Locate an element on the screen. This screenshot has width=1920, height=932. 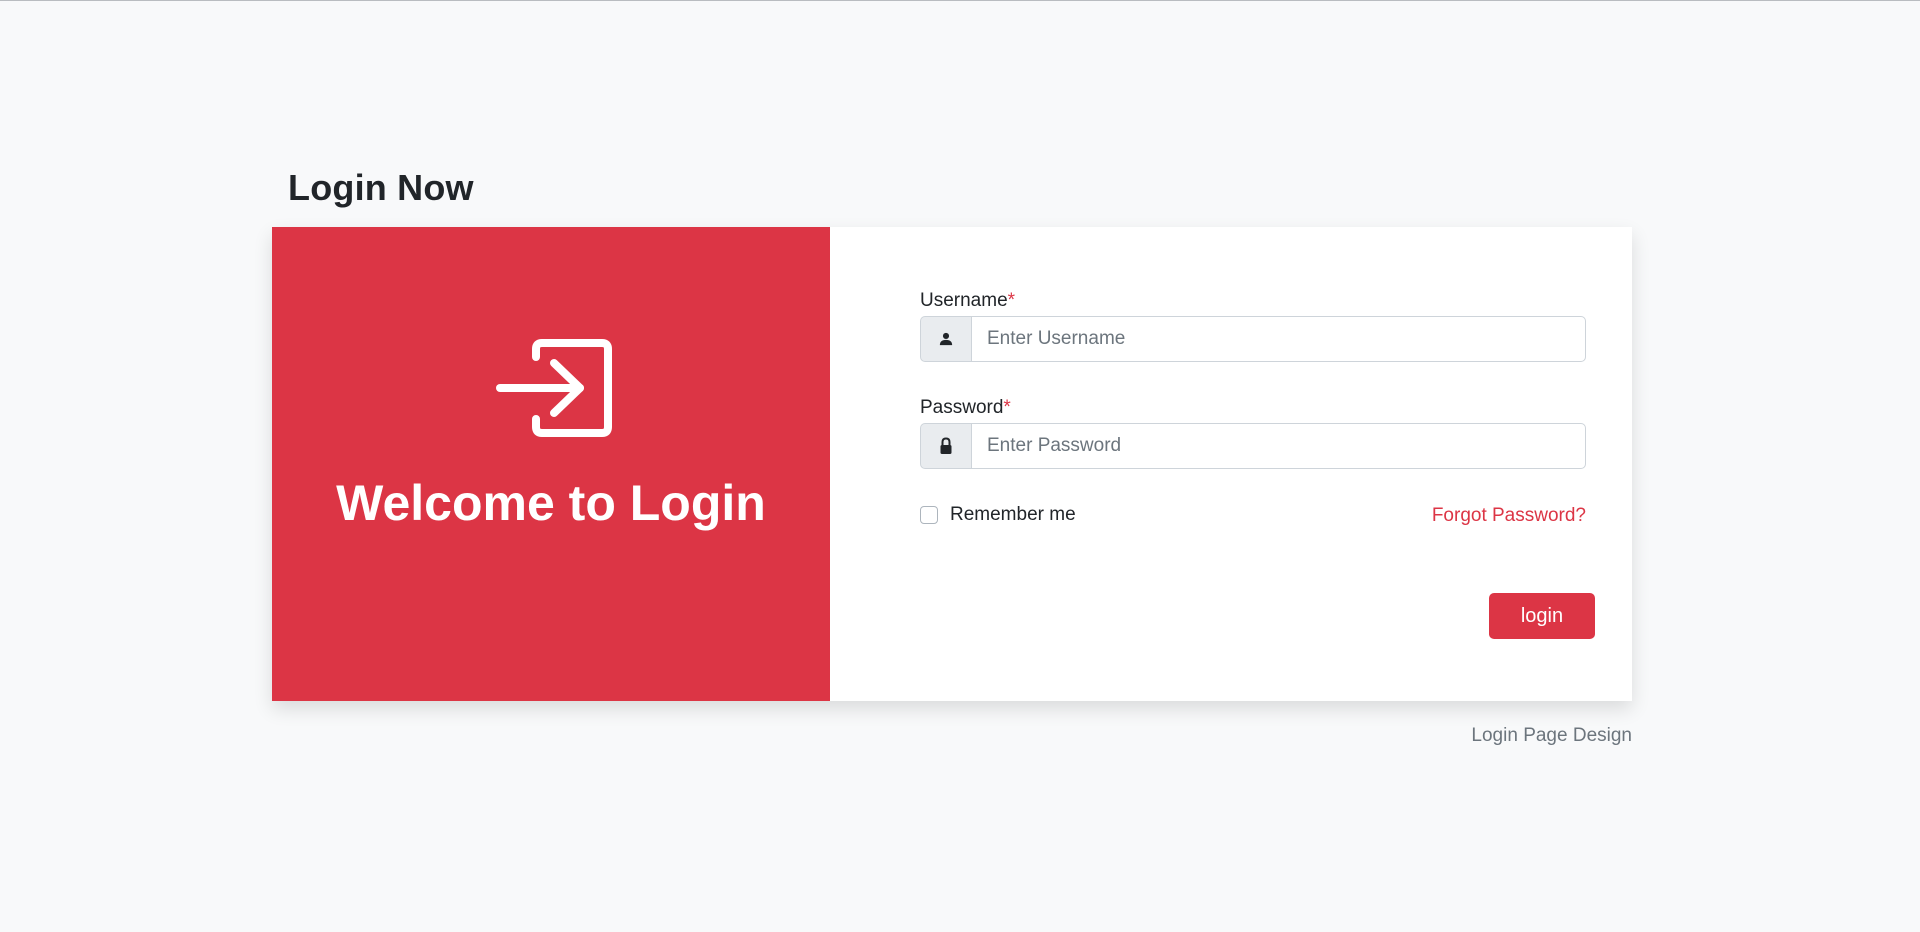
remember-me: Remember me is located at coordinates (998, 515).